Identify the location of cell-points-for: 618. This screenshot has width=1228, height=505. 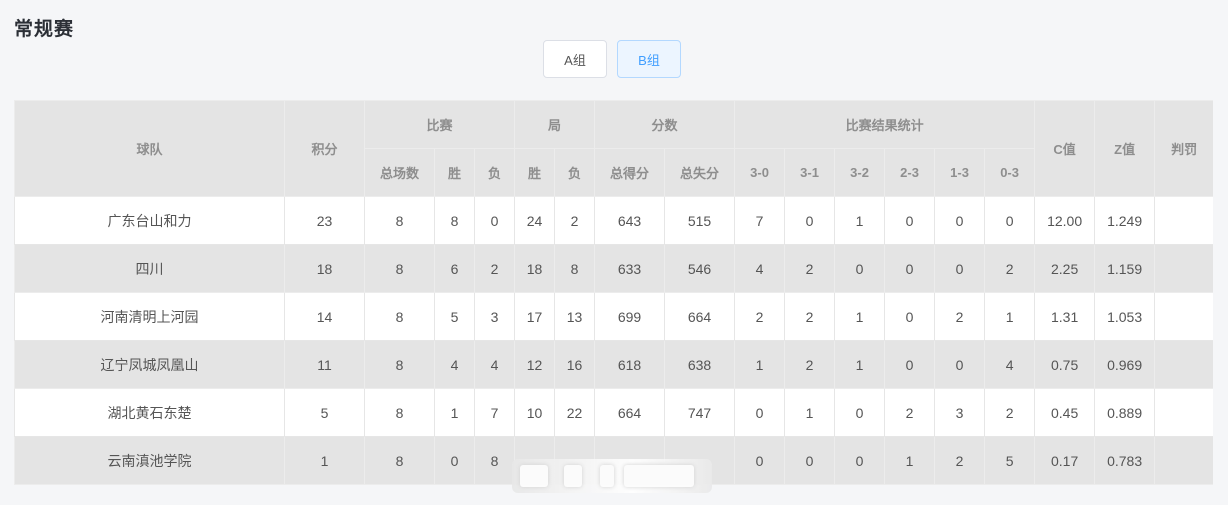
(630, 364).